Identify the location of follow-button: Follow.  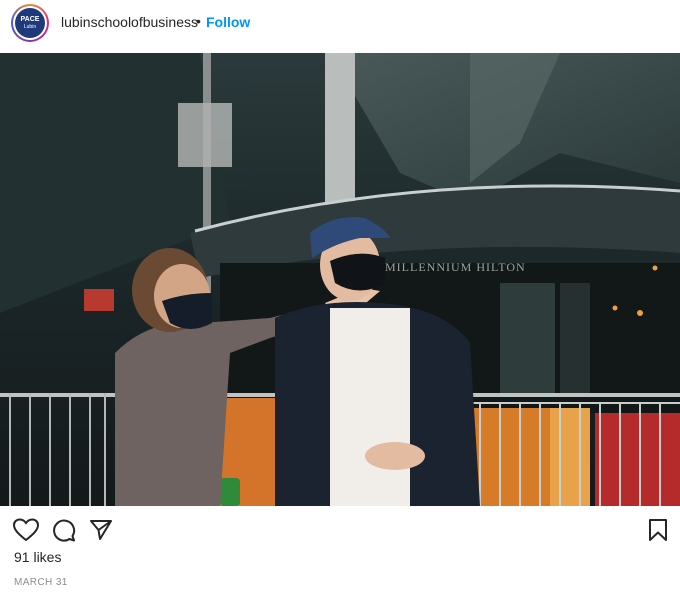
(228, 22).